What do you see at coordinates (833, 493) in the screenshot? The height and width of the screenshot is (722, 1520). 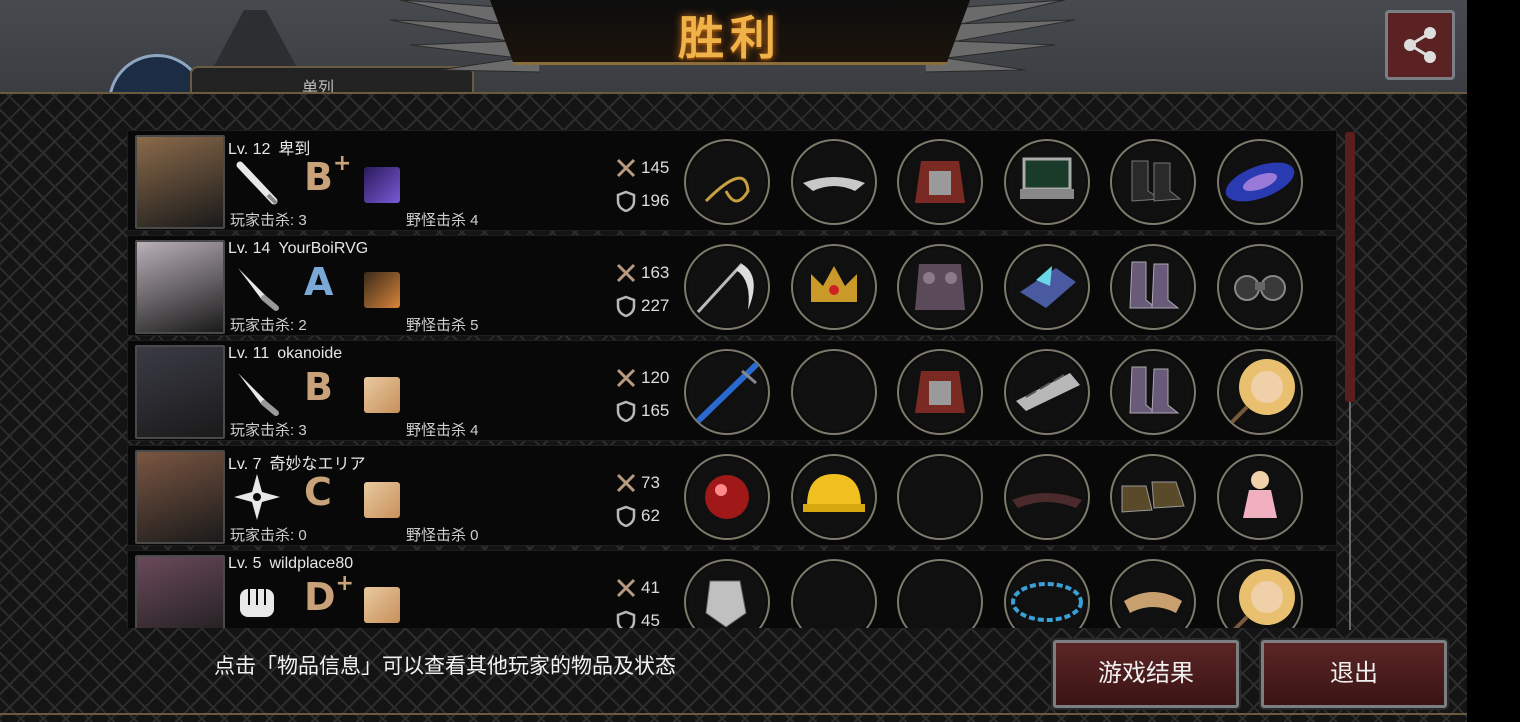 I see `hard-hat-icon` at bounding box center [833, 493].